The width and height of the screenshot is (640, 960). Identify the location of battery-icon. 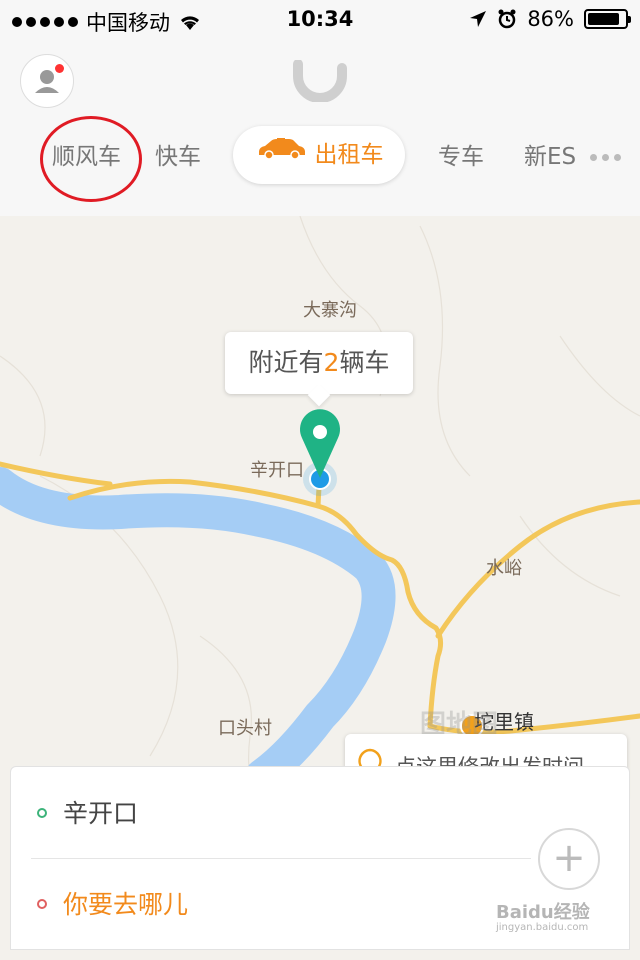
(607, 19).